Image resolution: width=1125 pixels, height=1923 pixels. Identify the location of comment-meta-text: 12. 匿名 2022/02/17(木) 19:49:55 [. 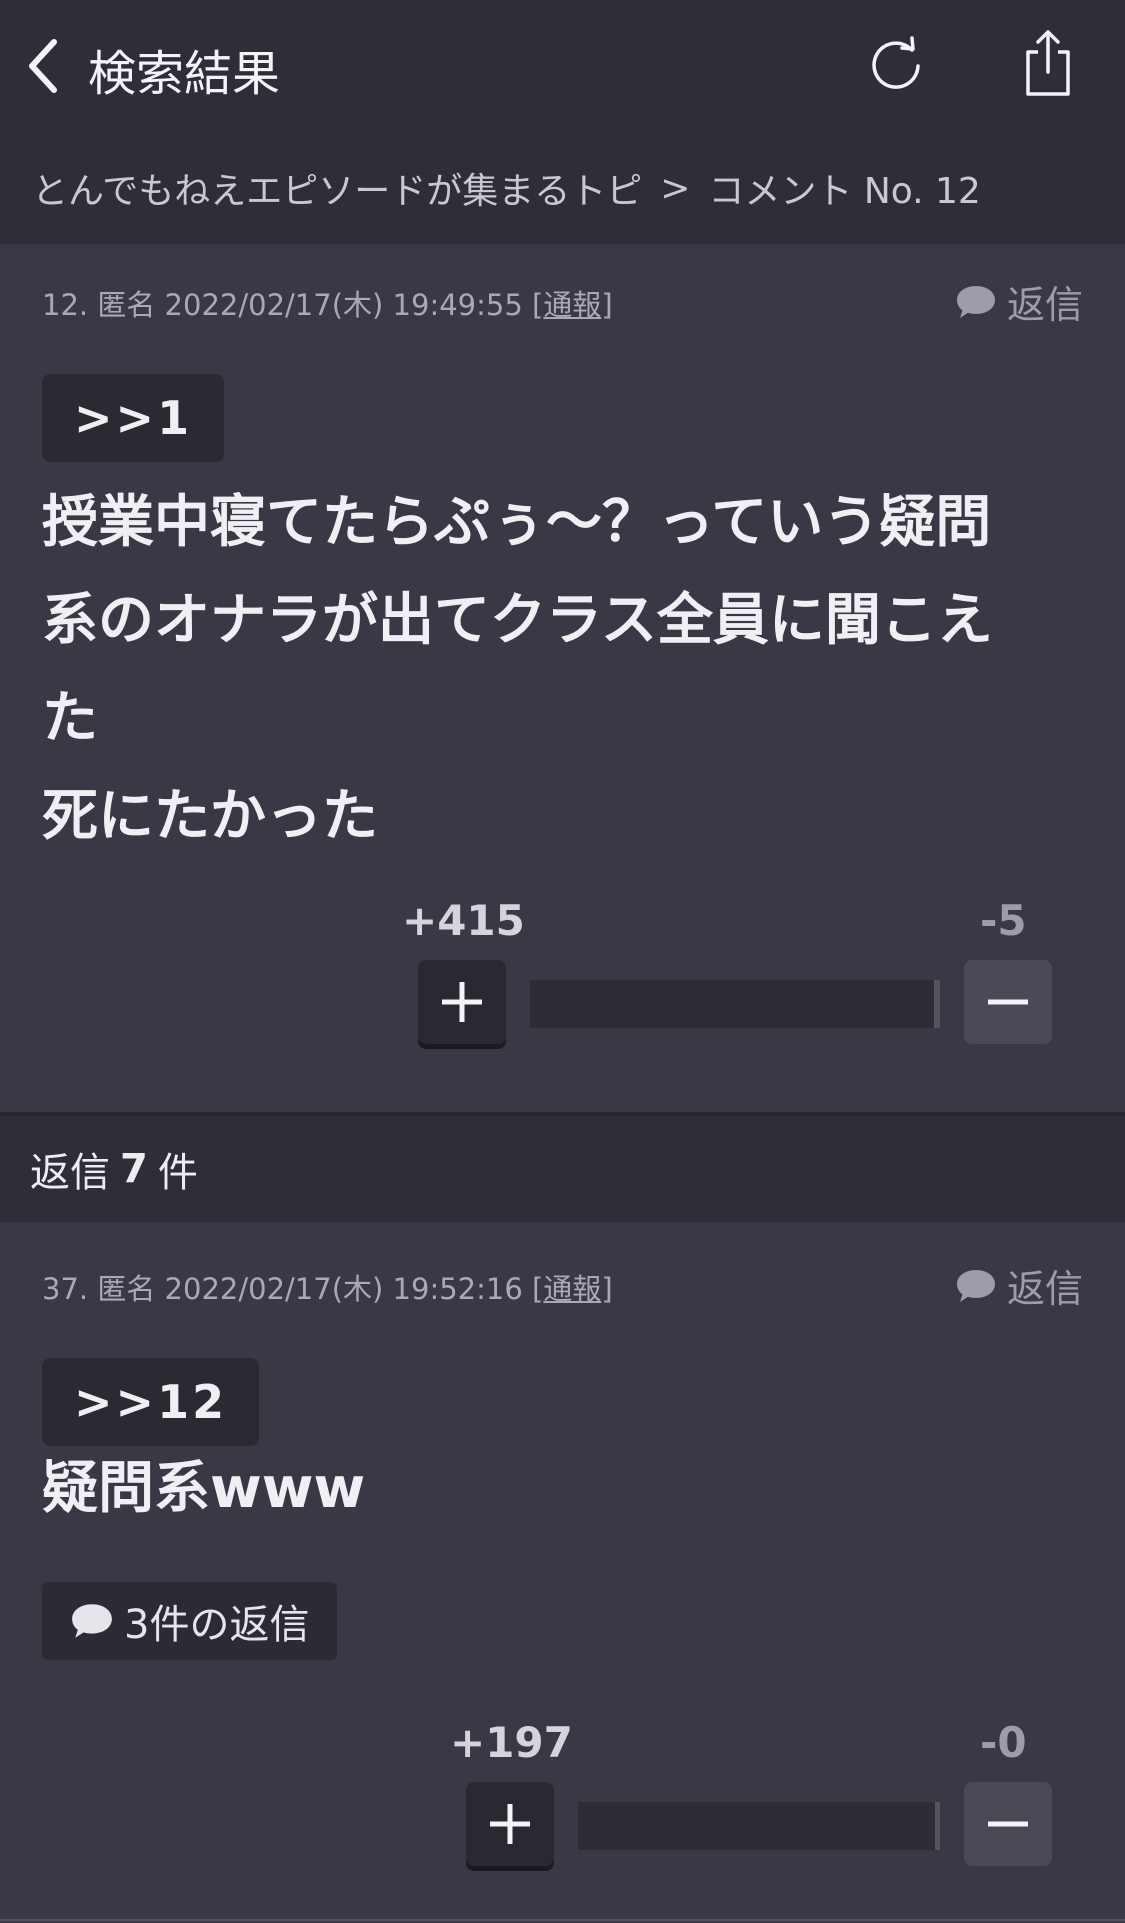
(293, 305).